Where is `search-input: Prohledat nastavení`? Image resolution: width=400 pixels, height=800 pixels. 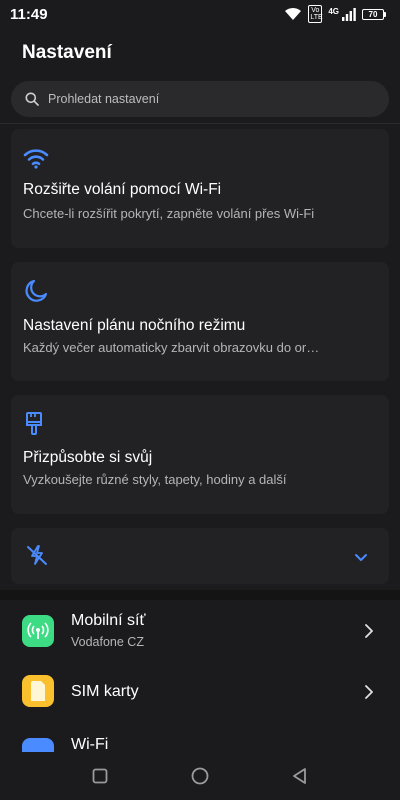 search-input: Prohledat nastavení is located at coordinates (200, 99).